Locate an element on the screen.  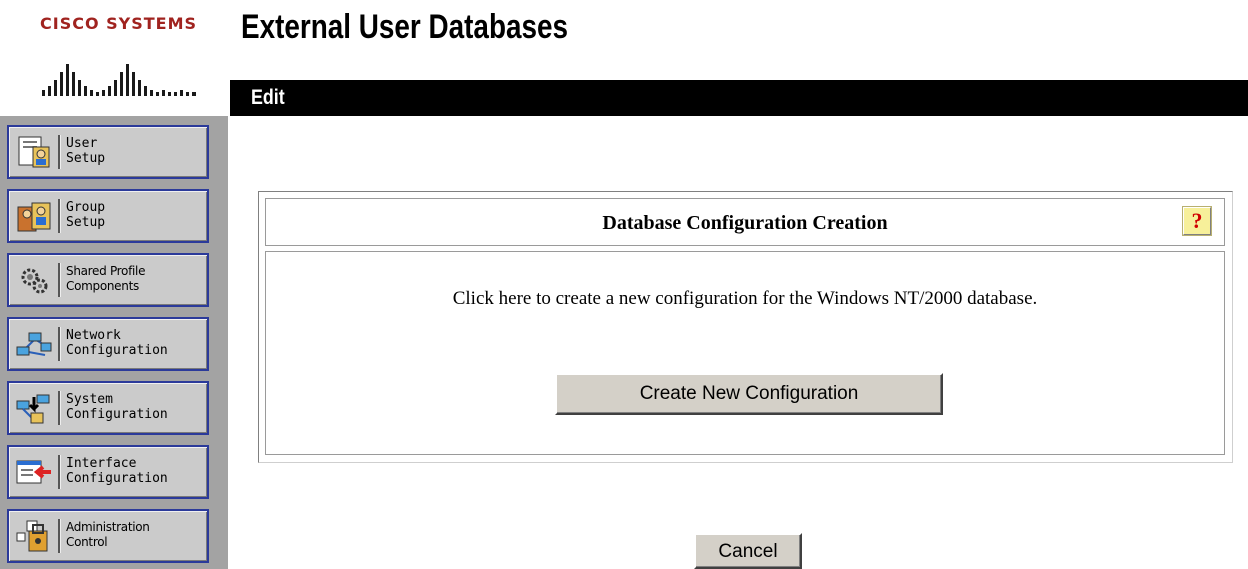
administration-control-icon is located at coordinates (32, 536).